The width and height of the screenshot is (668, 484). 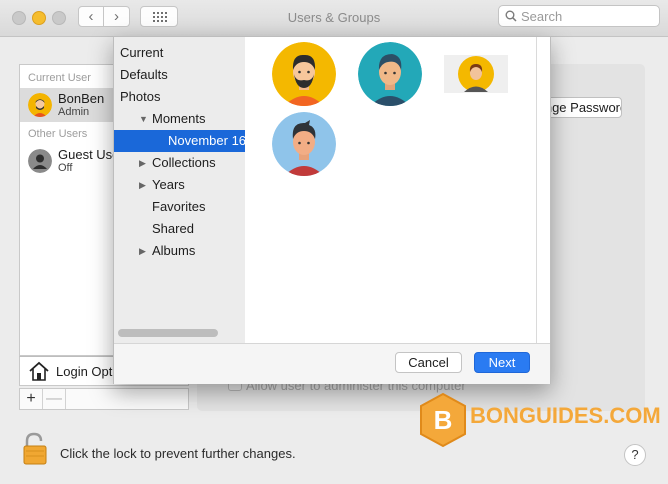 I want to click on remove-user-button: —, so click(x=54, y=399).